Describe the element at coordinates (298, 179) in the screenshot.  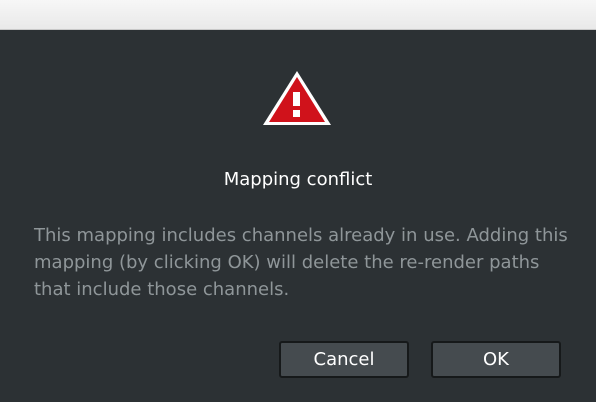
I see `dialog-title: Mapping conflict` at that location.